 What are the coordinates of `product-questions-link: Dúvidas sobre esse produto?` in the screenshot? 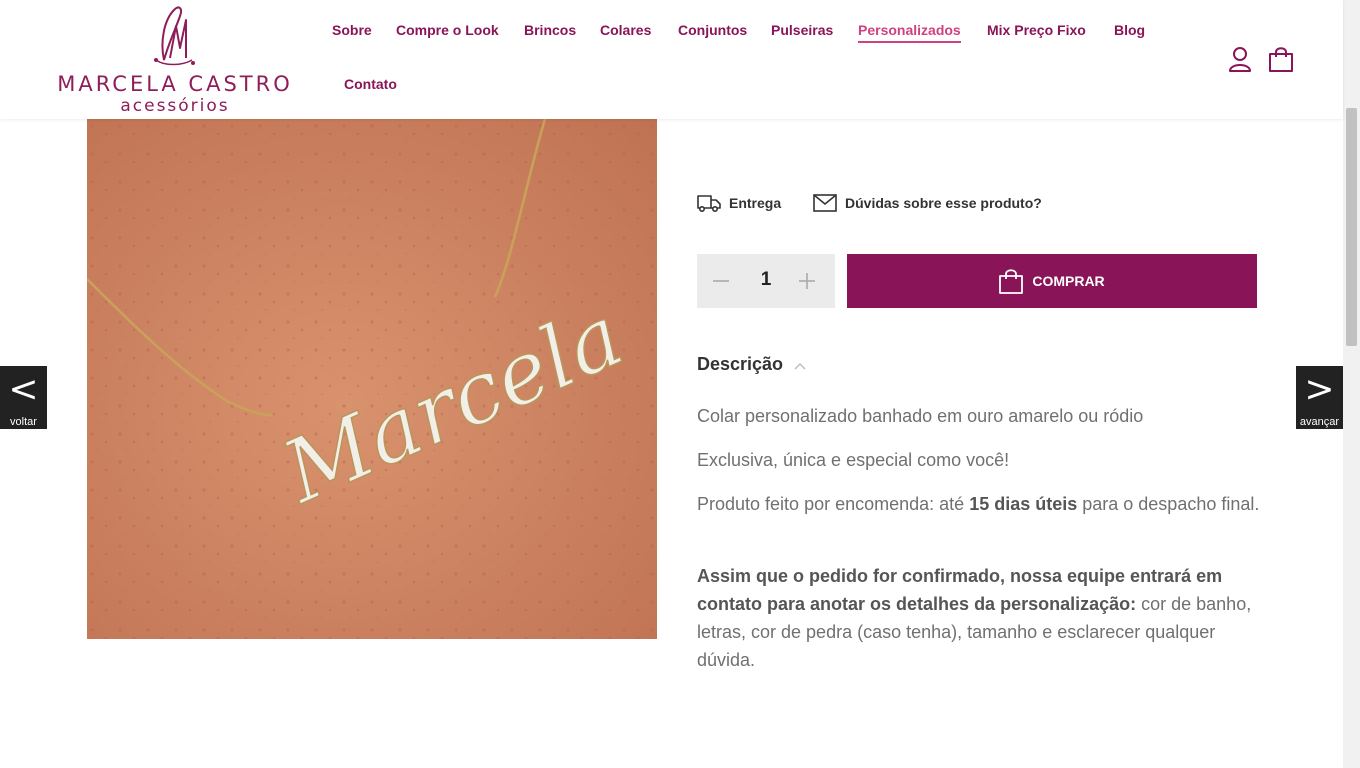 It's located at (927, 203).